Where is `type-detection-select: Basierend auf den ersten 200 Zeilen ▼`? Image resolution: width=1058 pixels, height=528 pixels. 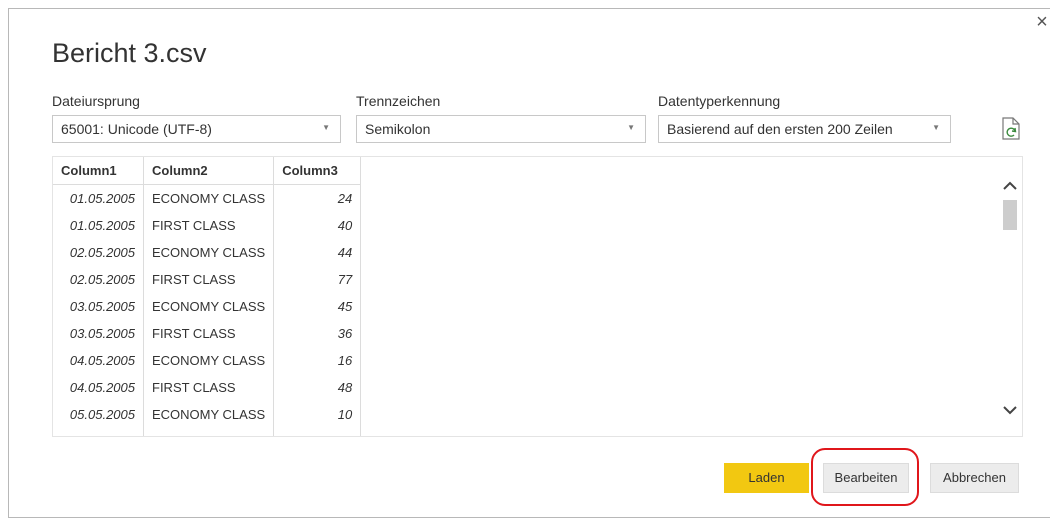 type-detection-select: Basierend auf den ersten 200 Zeilen ▼ is located at coordinates (804, 129).